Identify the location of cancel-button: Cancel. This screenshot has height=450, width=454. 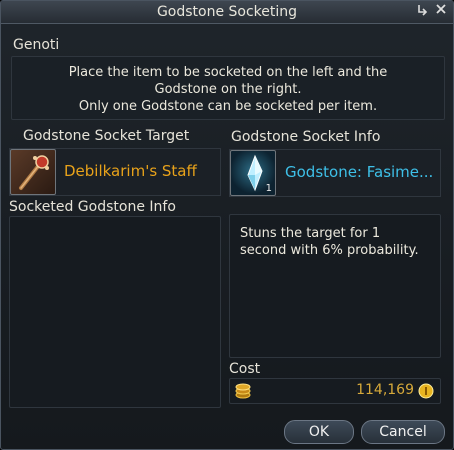
(403, 432).